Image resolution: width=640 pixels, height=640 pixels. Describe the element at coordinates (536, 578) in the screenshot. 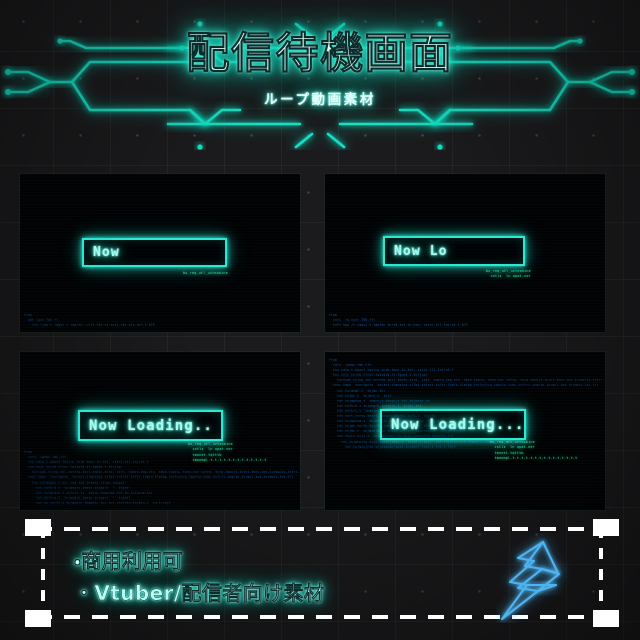

I see `lightning-bolt-icon` at that location.